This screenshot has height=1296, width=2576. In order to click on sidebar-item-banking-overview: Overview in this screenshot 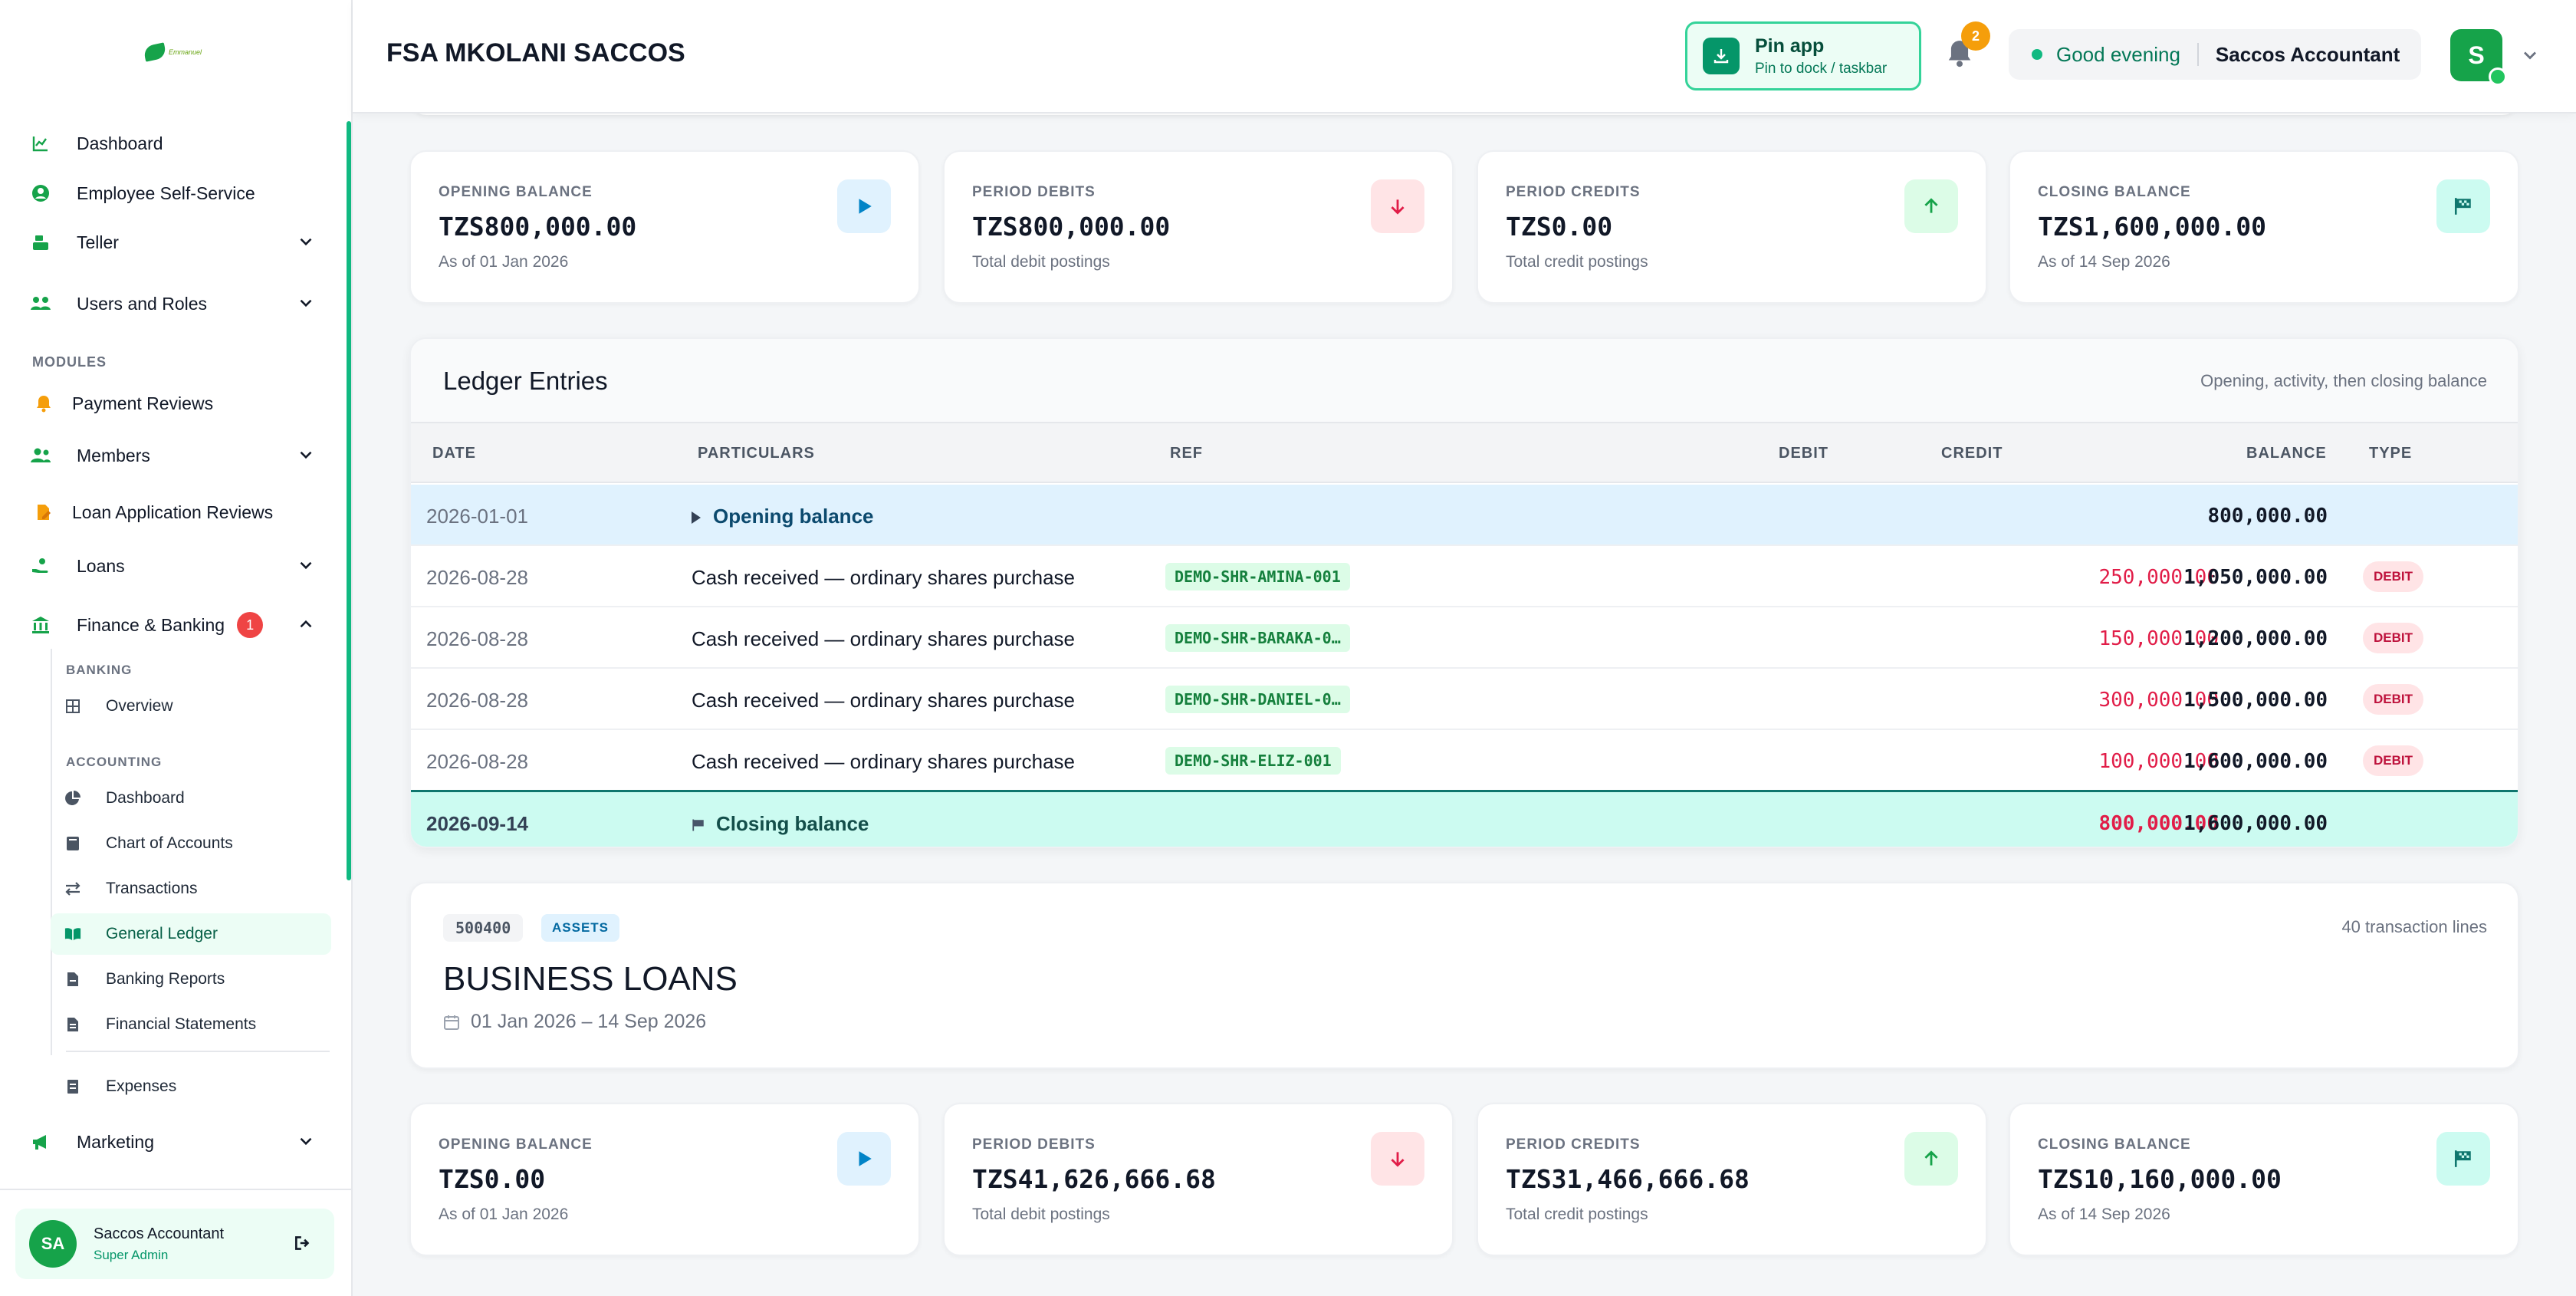, I will do `click(191, 706)`.